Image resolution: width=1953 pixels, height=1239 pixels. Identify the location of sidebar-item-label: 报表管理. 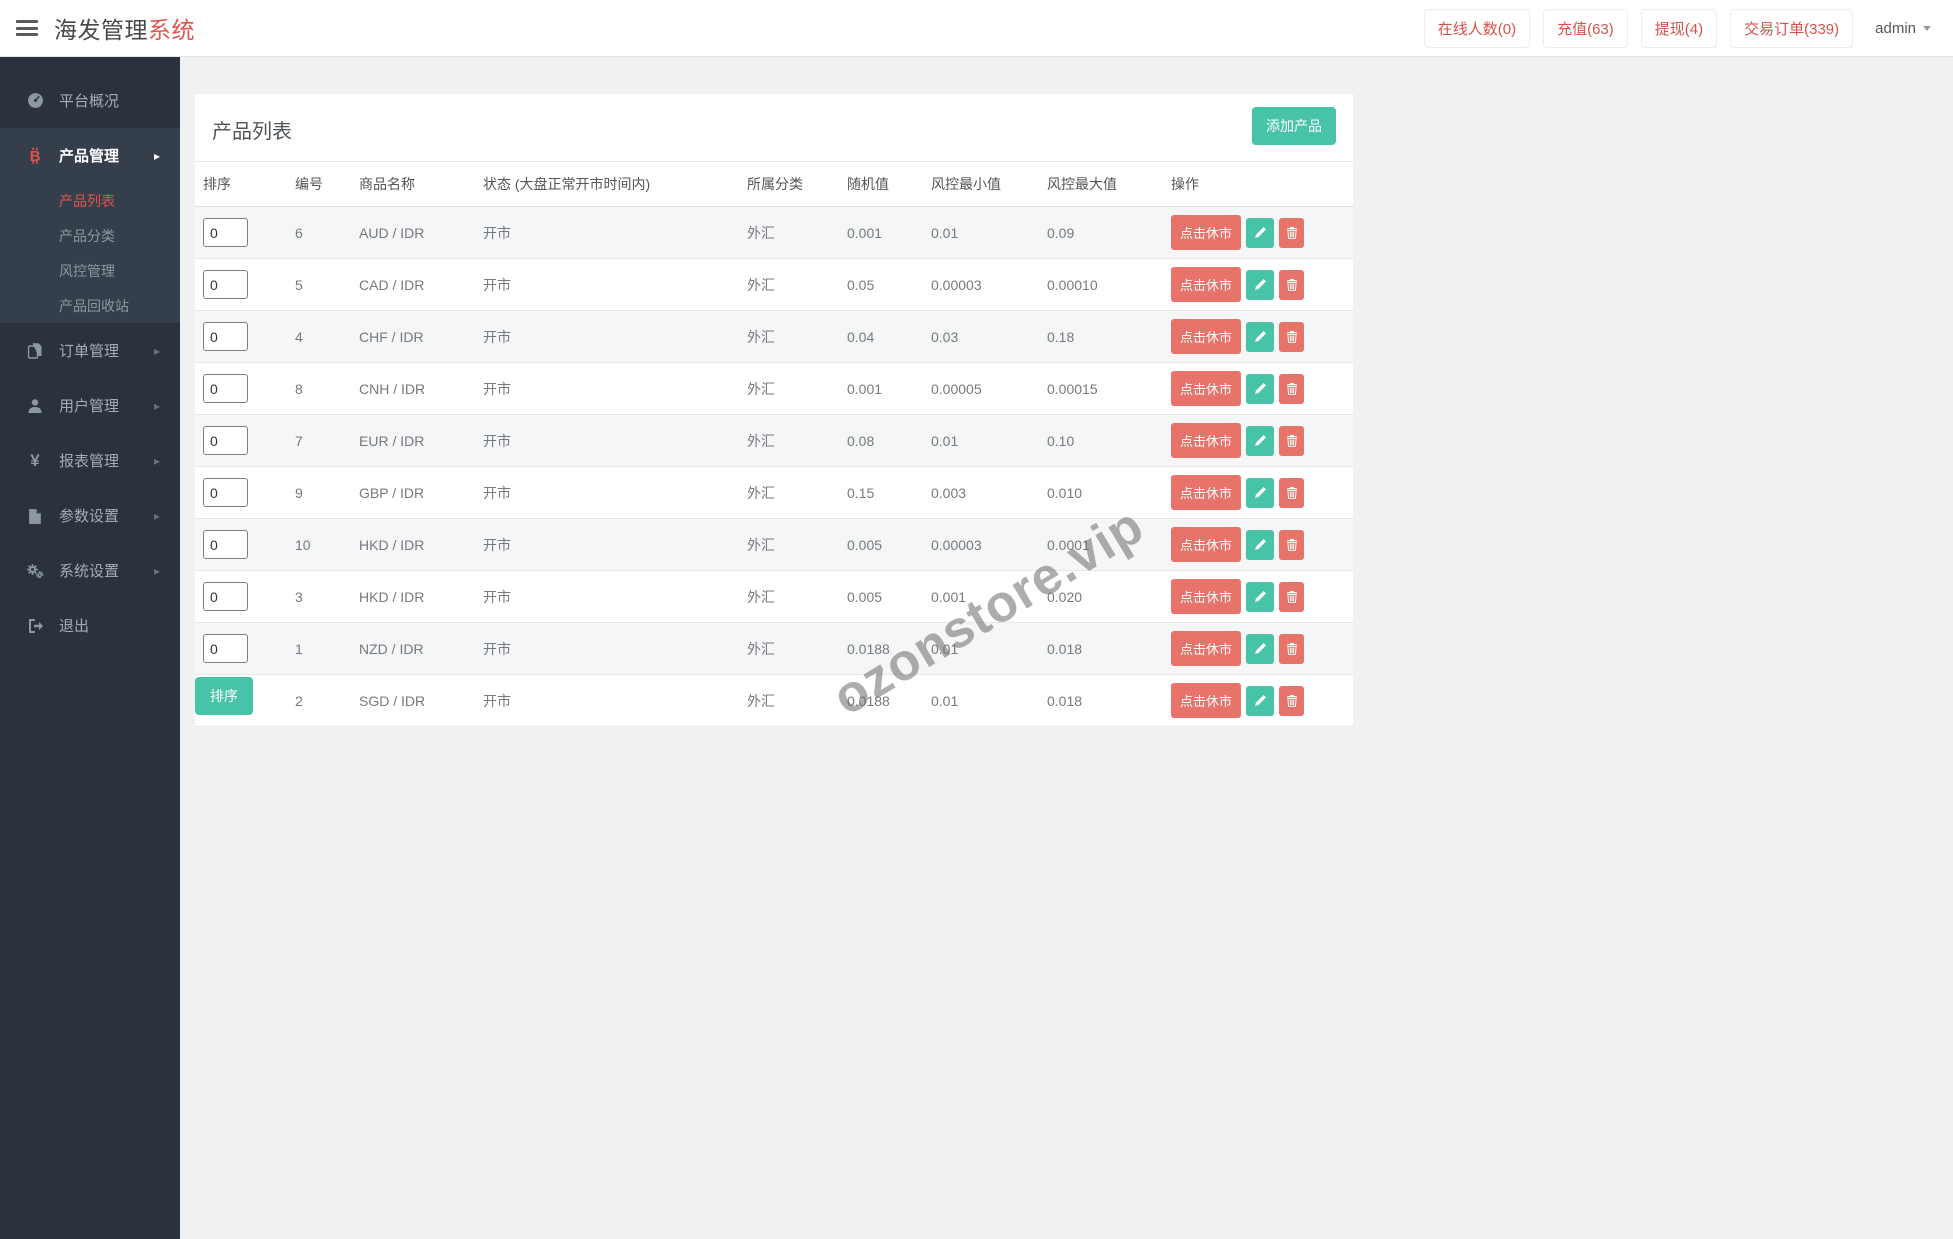
(89, 461).